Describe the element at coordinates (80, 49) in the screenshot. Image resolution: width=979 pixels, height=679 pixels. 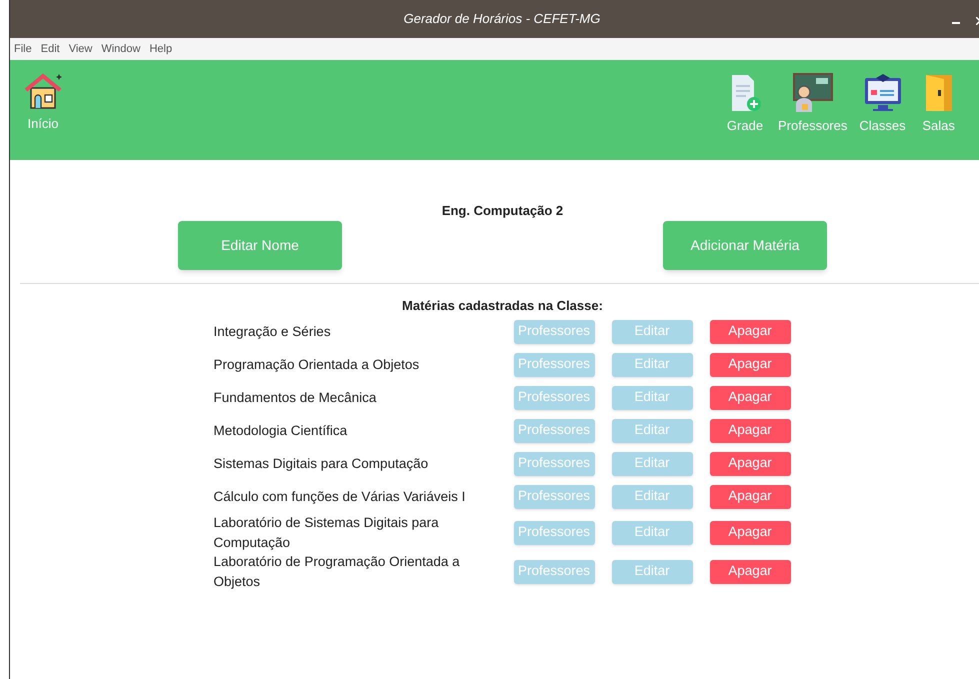
I see `menu-item: View` at that location.